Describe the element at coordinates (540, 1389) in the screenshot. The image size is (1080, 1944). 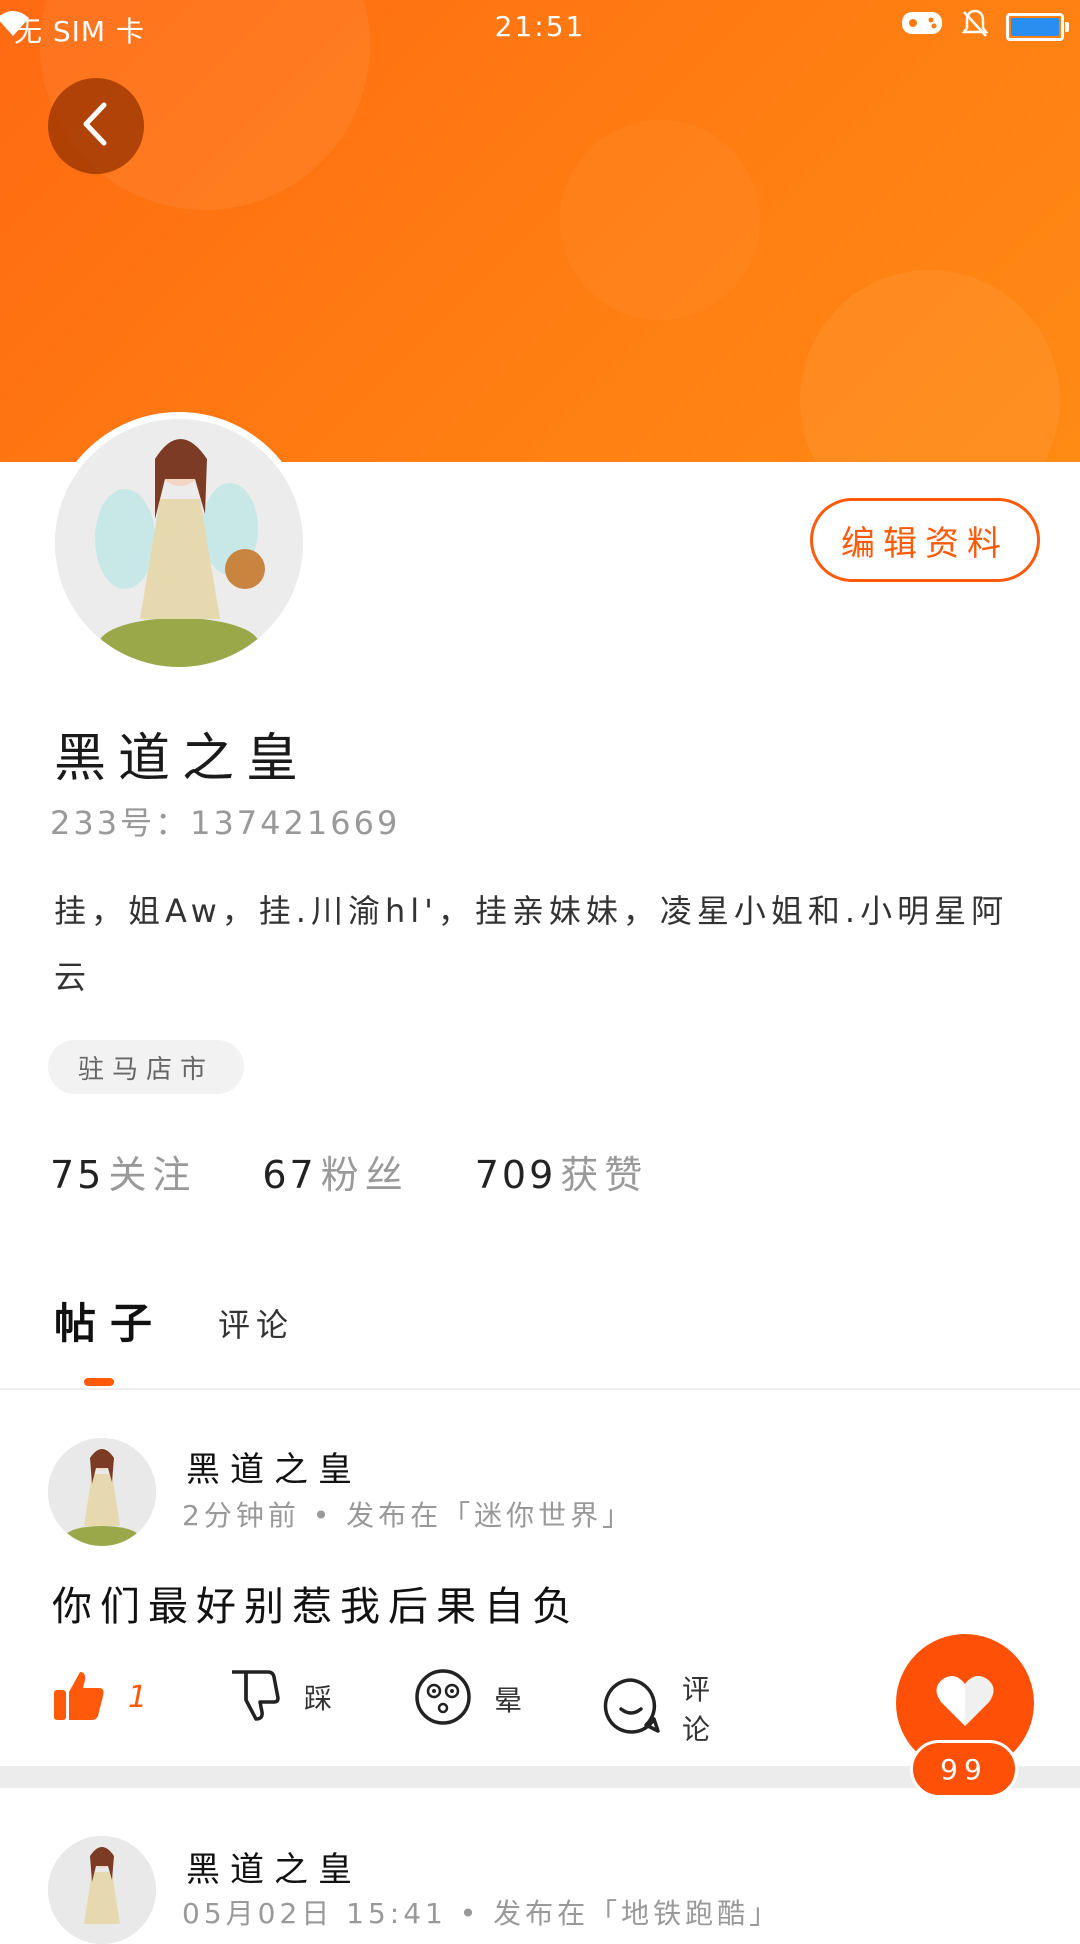
I see `tab-divider` at that location.